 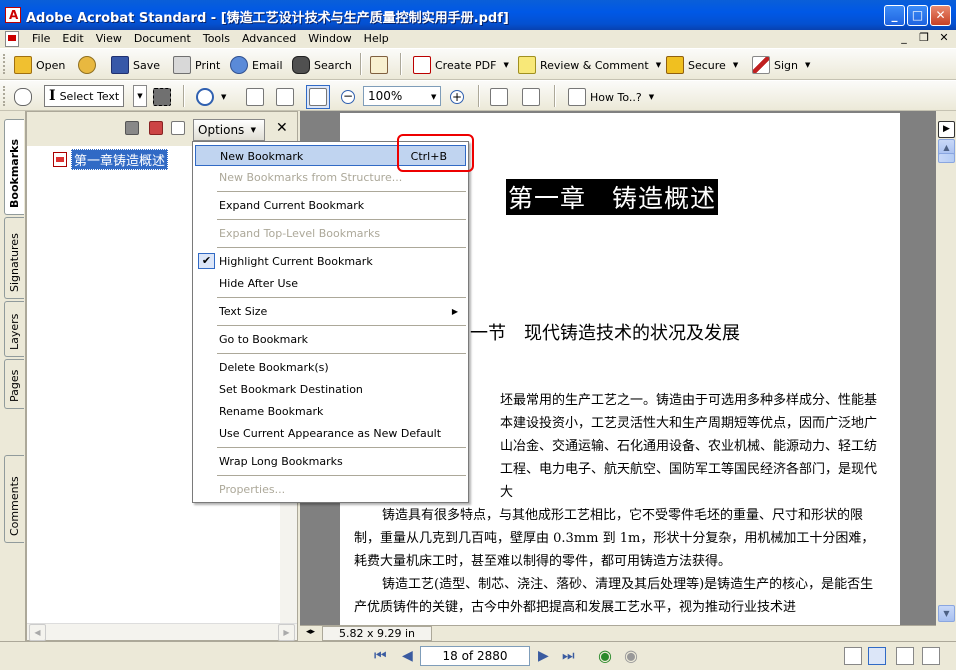 What do you see at coordinates (499, 97) in the screenshot?
I see `rotate-view-button` at bounding box center [499, 97].